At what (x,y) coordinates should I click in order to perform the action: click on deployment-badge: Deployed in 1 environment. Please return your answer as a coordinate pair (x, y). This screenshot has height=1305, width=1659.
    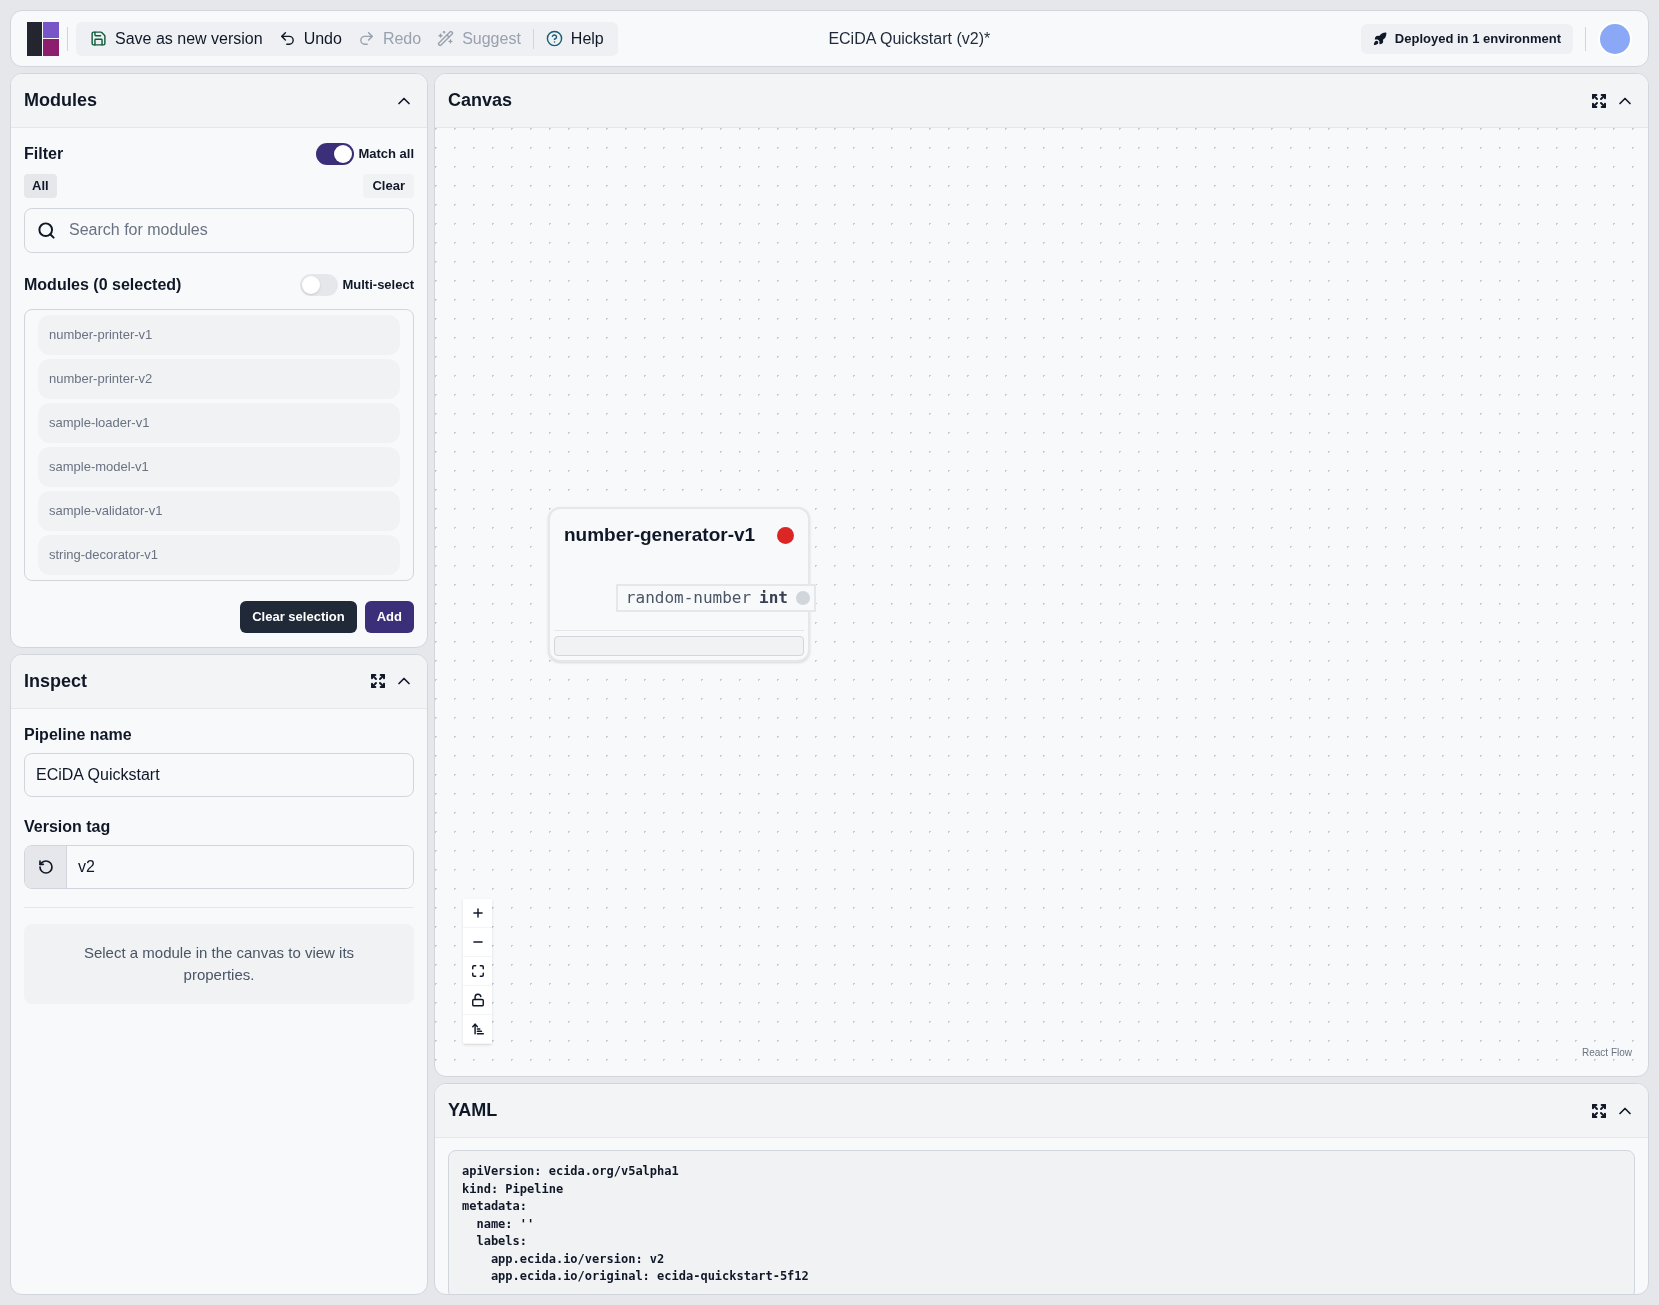
    Looking at the image, I should click on (1466, 38).